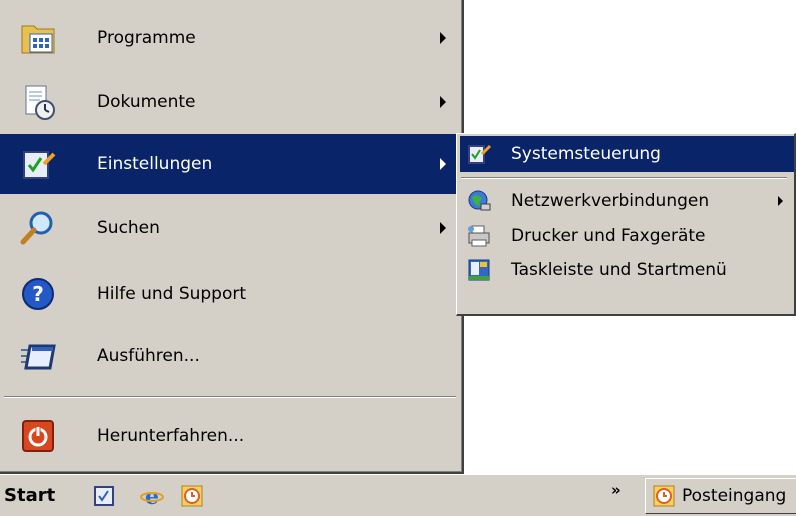 This screenshot has width=796, height=516. Describe the element at coordinates (734, 496) in the screenshot. I see `taskbar-button-label: Posteingang` at that location.